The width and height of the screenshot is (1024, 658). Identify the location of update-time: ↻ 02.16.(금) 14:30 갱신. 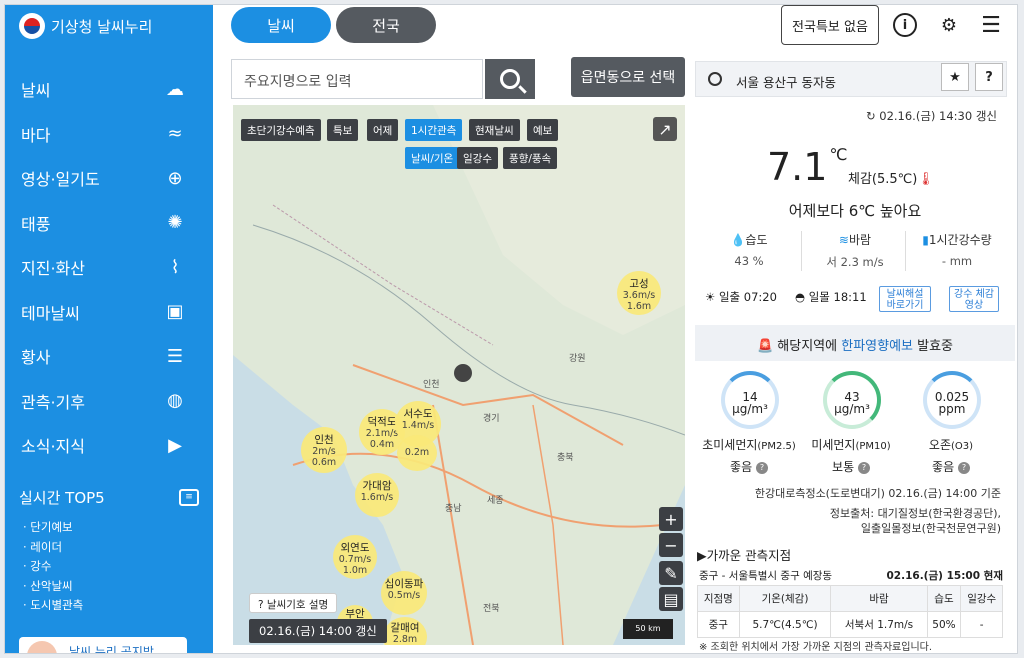
(931, 116).